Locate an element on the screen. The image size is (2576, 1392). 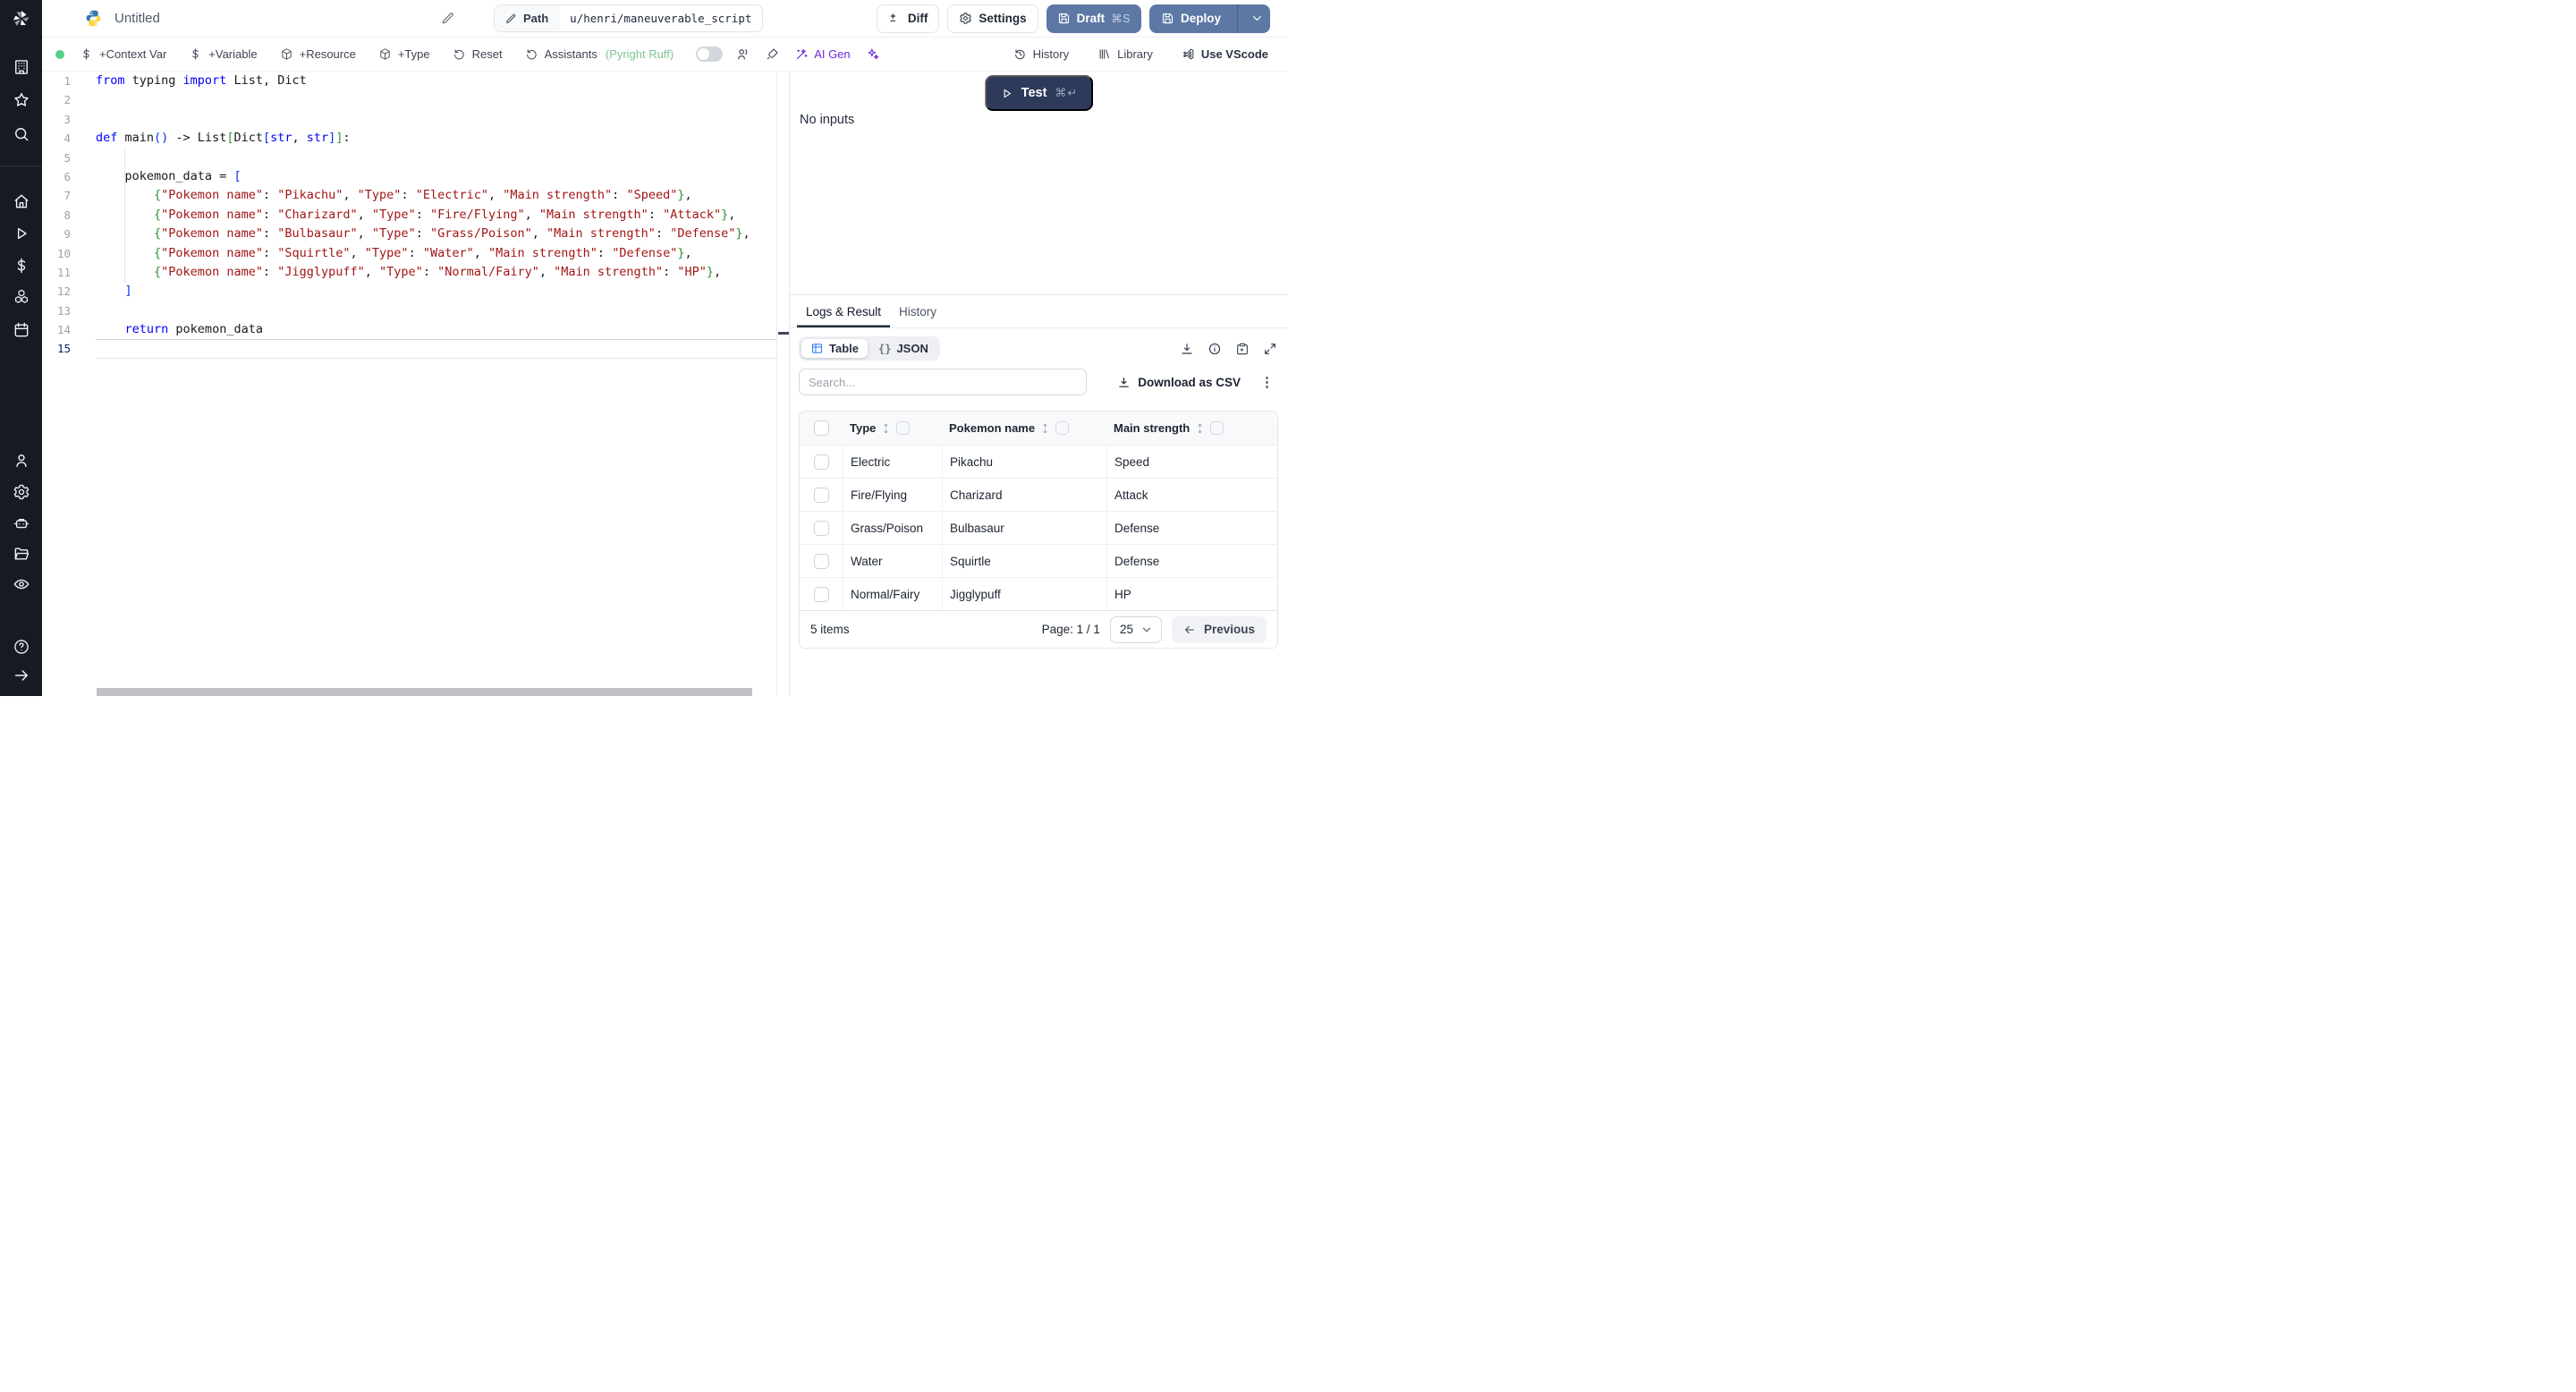
code-line: 14 return pokemon_data is located at coordinates (409, 329).